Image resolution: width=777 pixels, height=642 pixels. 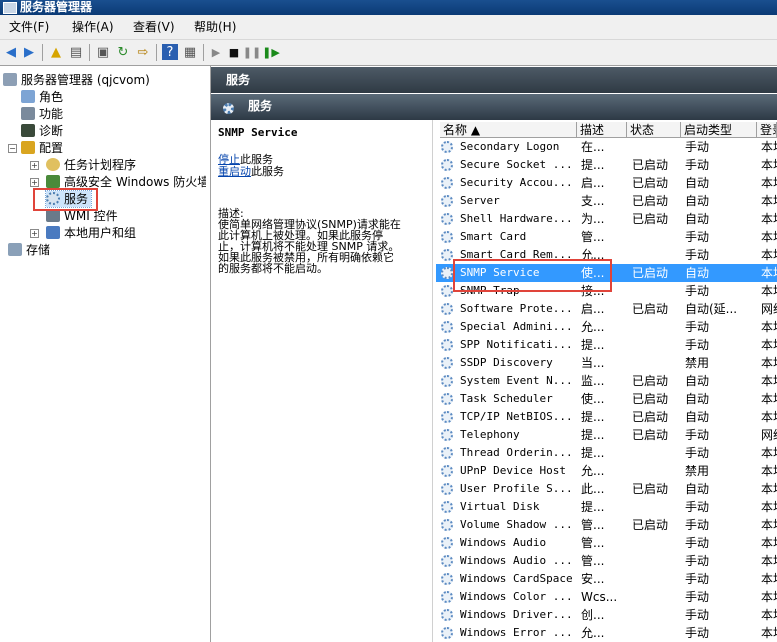 What do you see at coordinates (606, 435) in the screenshot?
I see `service-row: Telephony 提... 已启动 手动 网络服务` at bounding box center [606, 435].